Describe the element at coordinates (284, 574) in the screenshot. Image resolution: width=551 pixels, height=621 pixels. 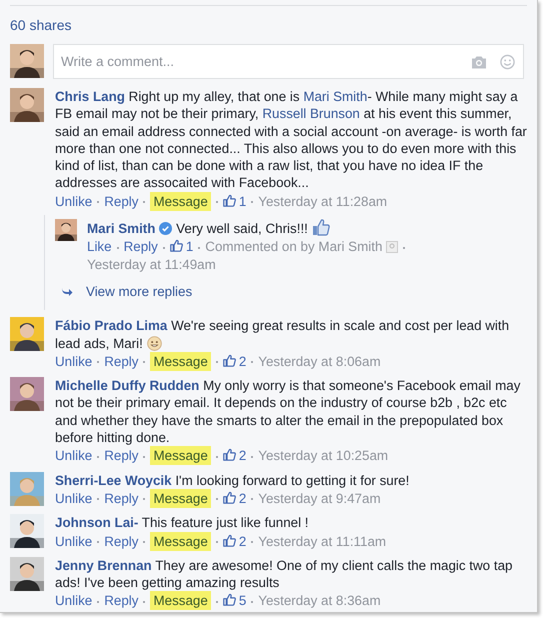
I see `comment-text: Jenny Brennan They are awesome! One of my client calls the magic two tap ads! I've been getting amazing results` at that location.